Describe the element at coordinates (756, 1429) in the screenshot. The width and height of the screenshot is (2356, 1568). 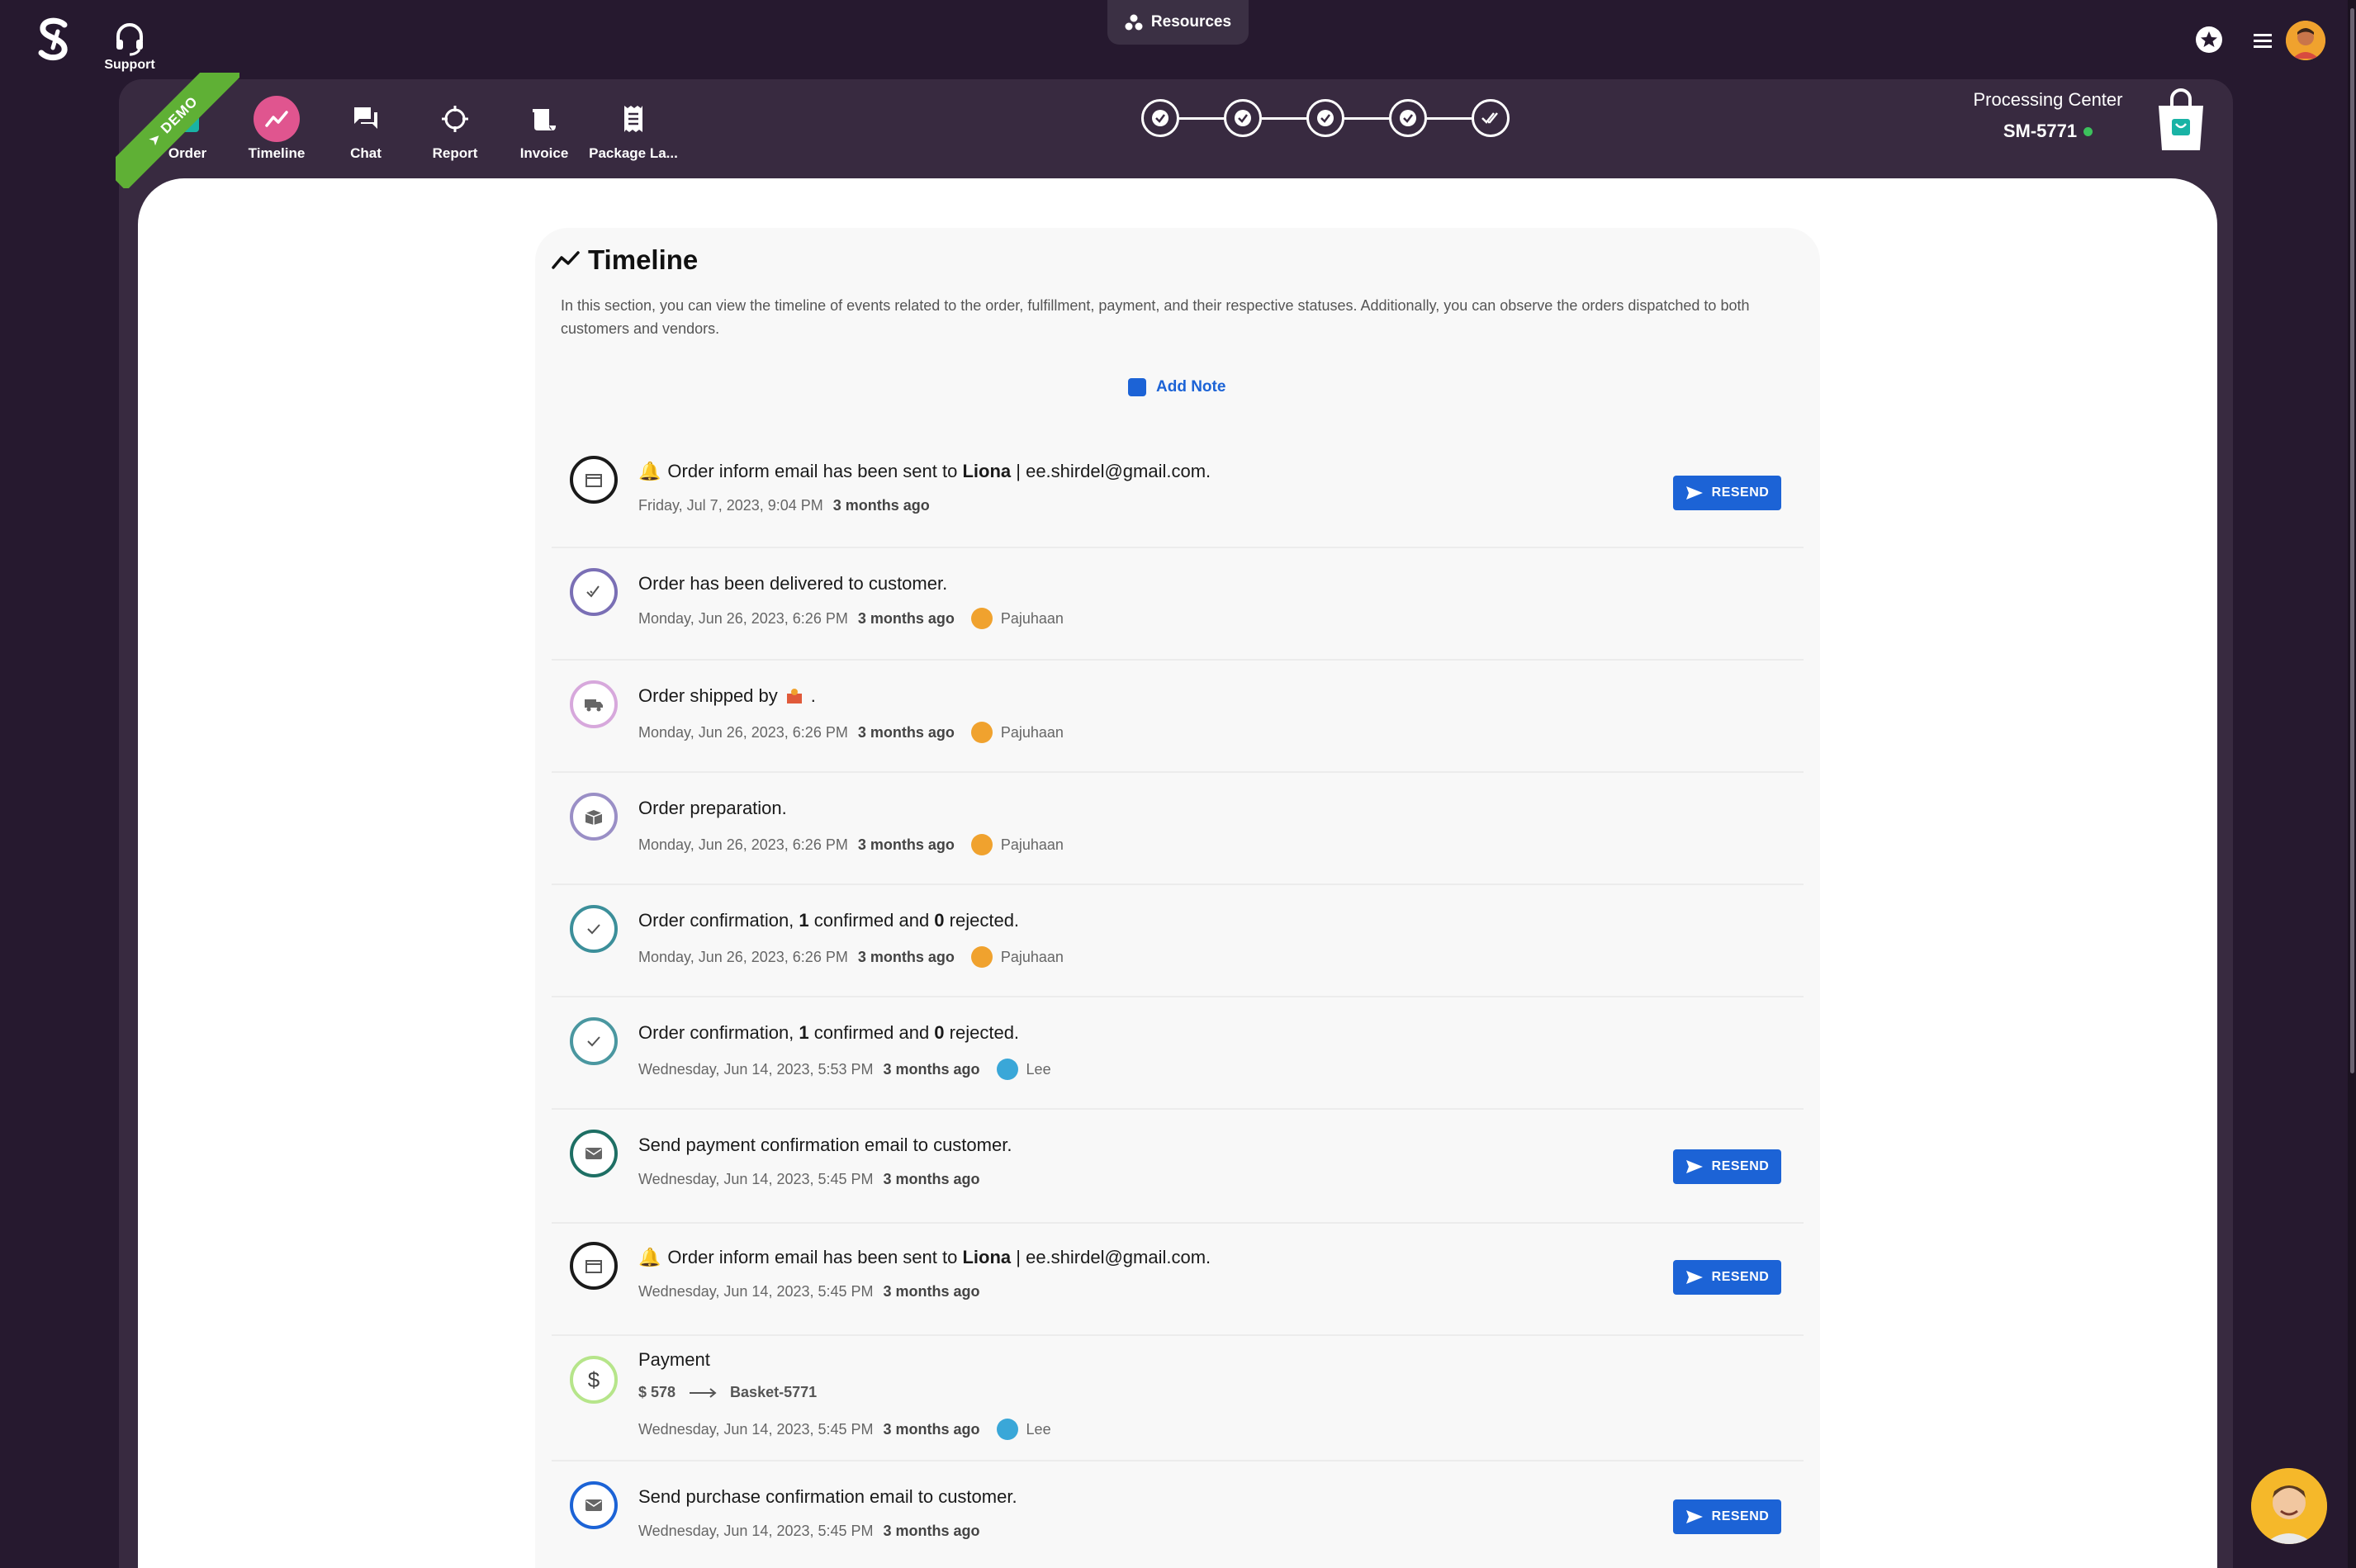
I see `event-date: Wednesday, Jun 14, 2023, 5:45 PM` at that location.